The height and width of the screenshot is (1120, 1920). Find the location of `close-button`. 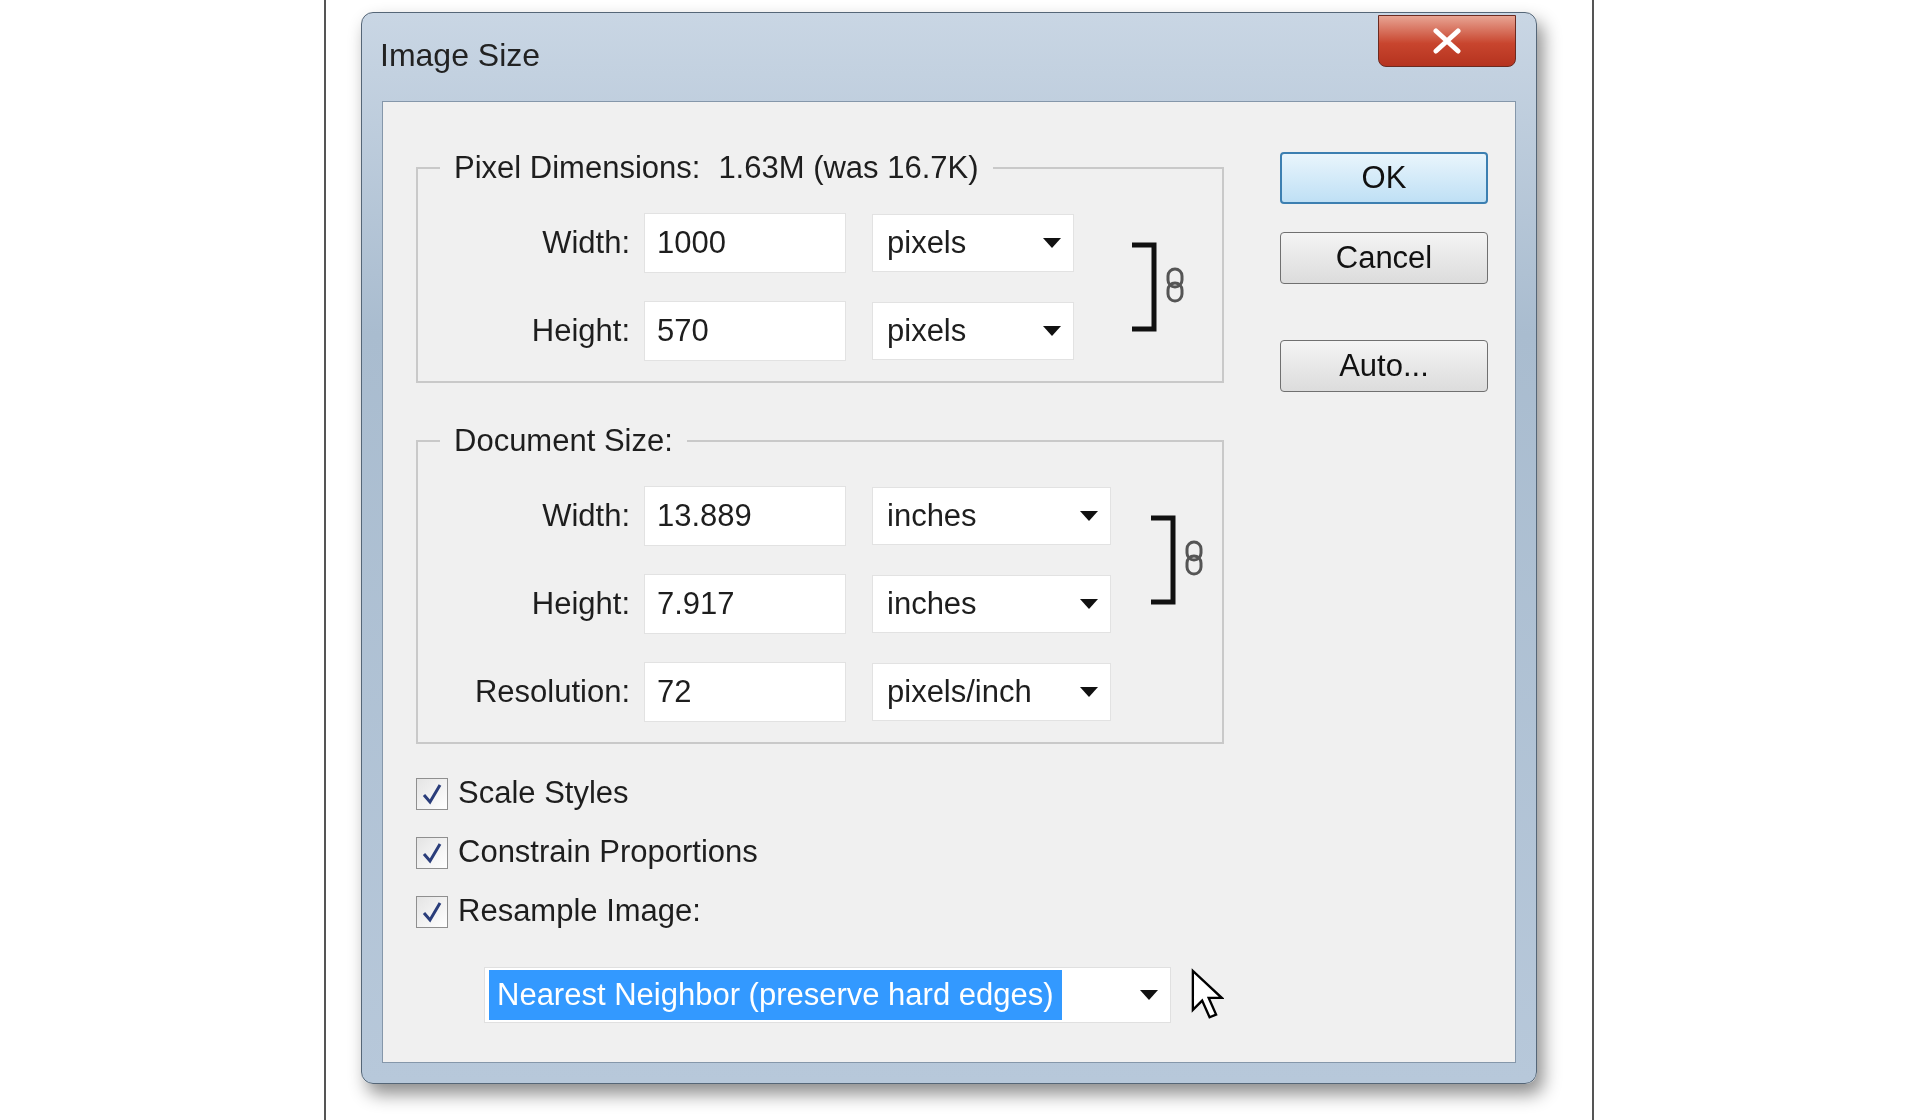

close-button is located at coordinates (1447, 41).